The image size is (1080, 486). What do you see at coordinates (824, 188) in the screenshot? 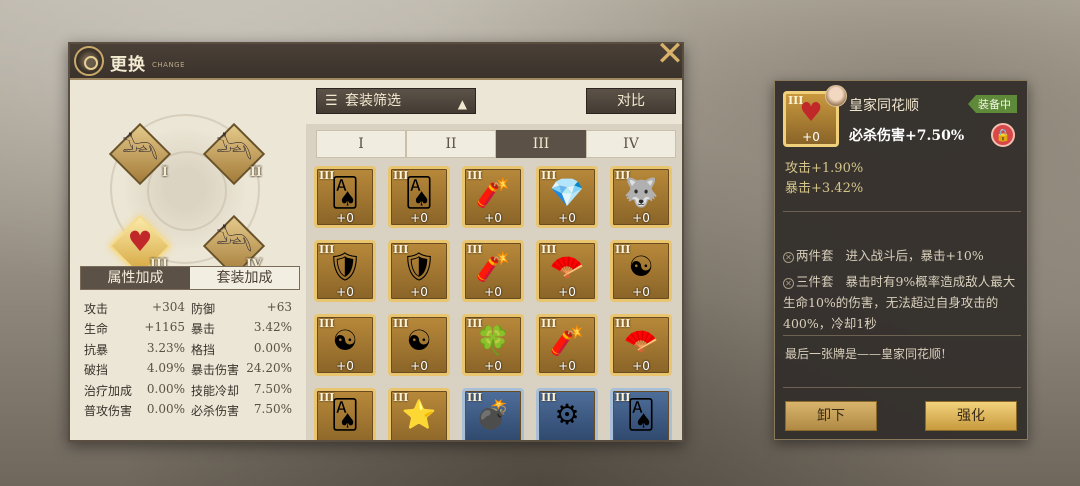
I see `sub-stat: 暴击+3.42%` at bounding box center [824, 188].